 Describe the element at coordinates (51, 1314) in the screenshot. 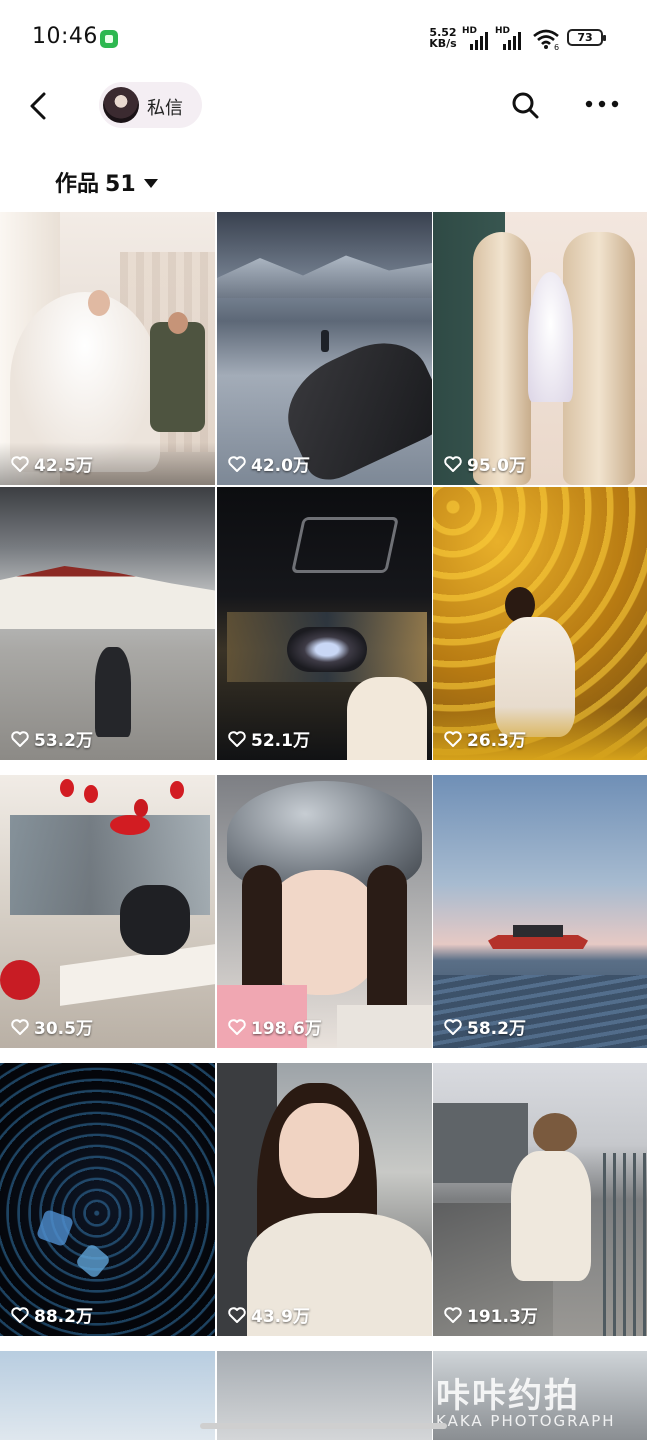

I see `like-count: 88.2万` at that location.